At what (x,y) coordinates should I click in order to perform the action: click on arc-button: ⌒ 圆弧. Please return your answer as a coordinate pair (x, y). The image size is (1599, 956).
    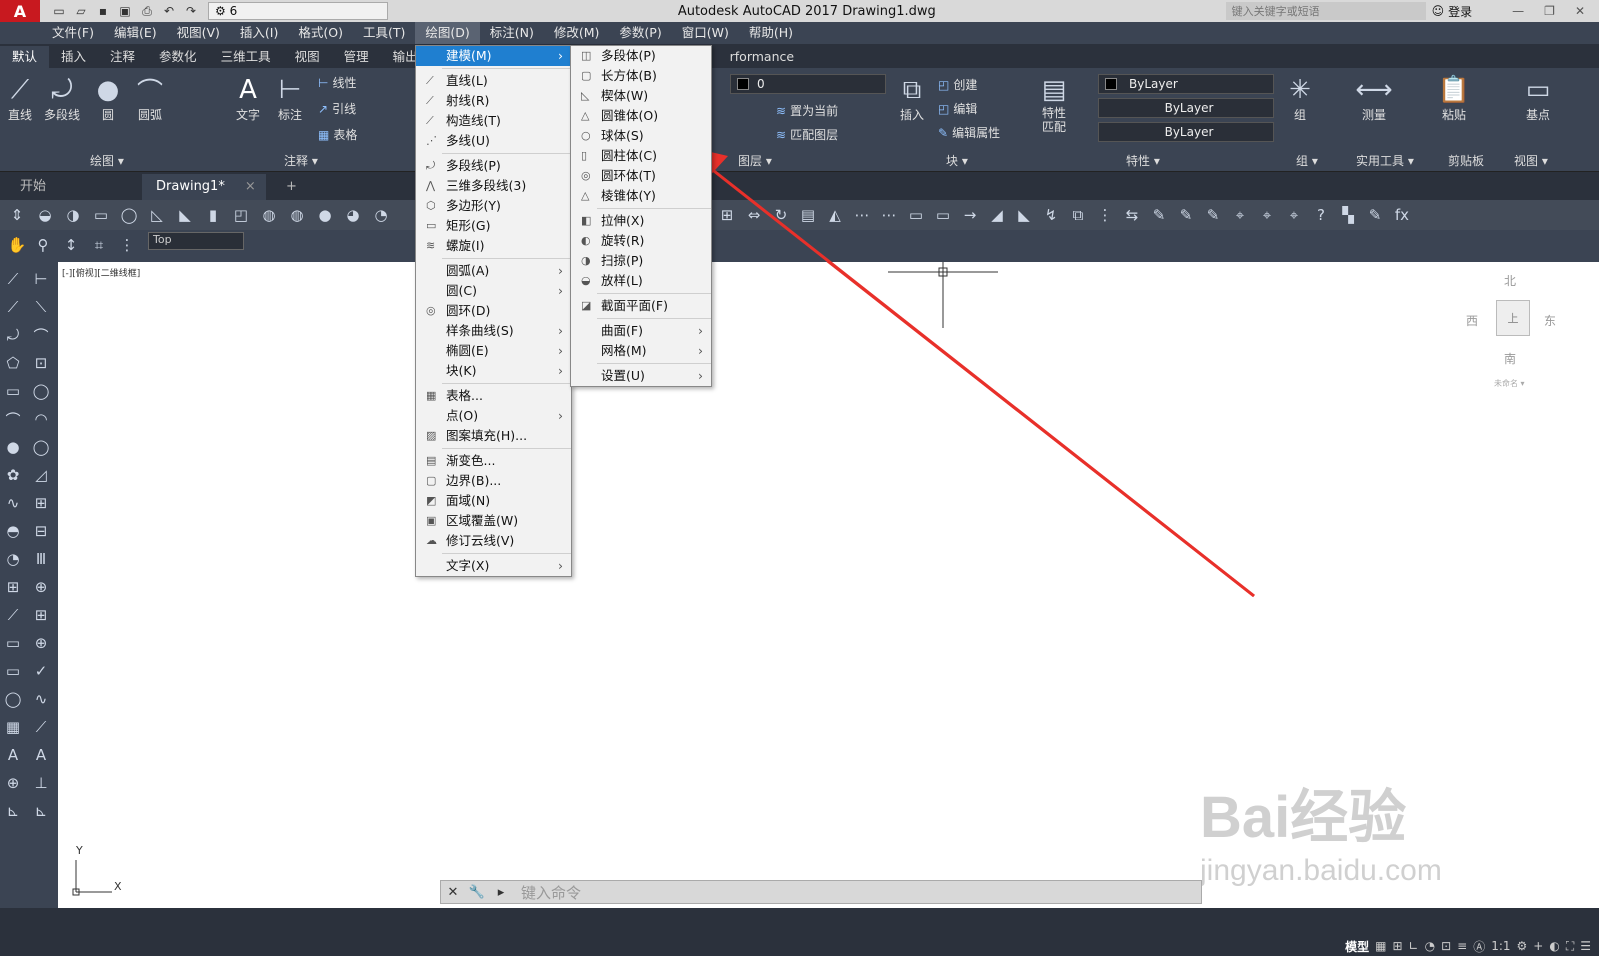
    Looking at the image, I should click on (150, 98).